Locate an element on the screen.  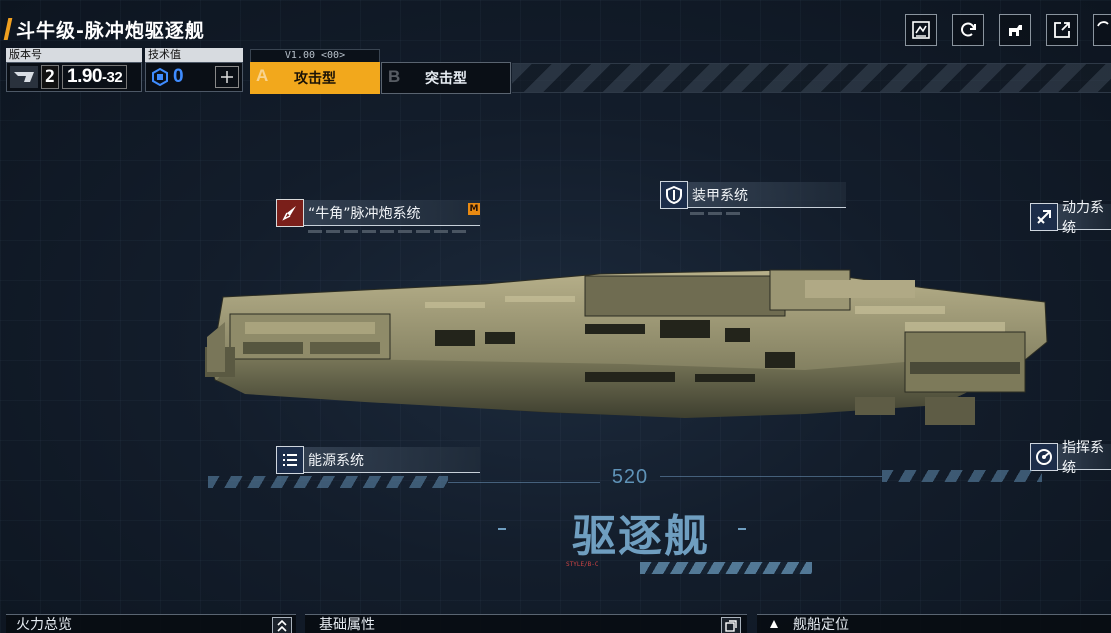
hud-stripe-left is located at coordinates (328, 482).